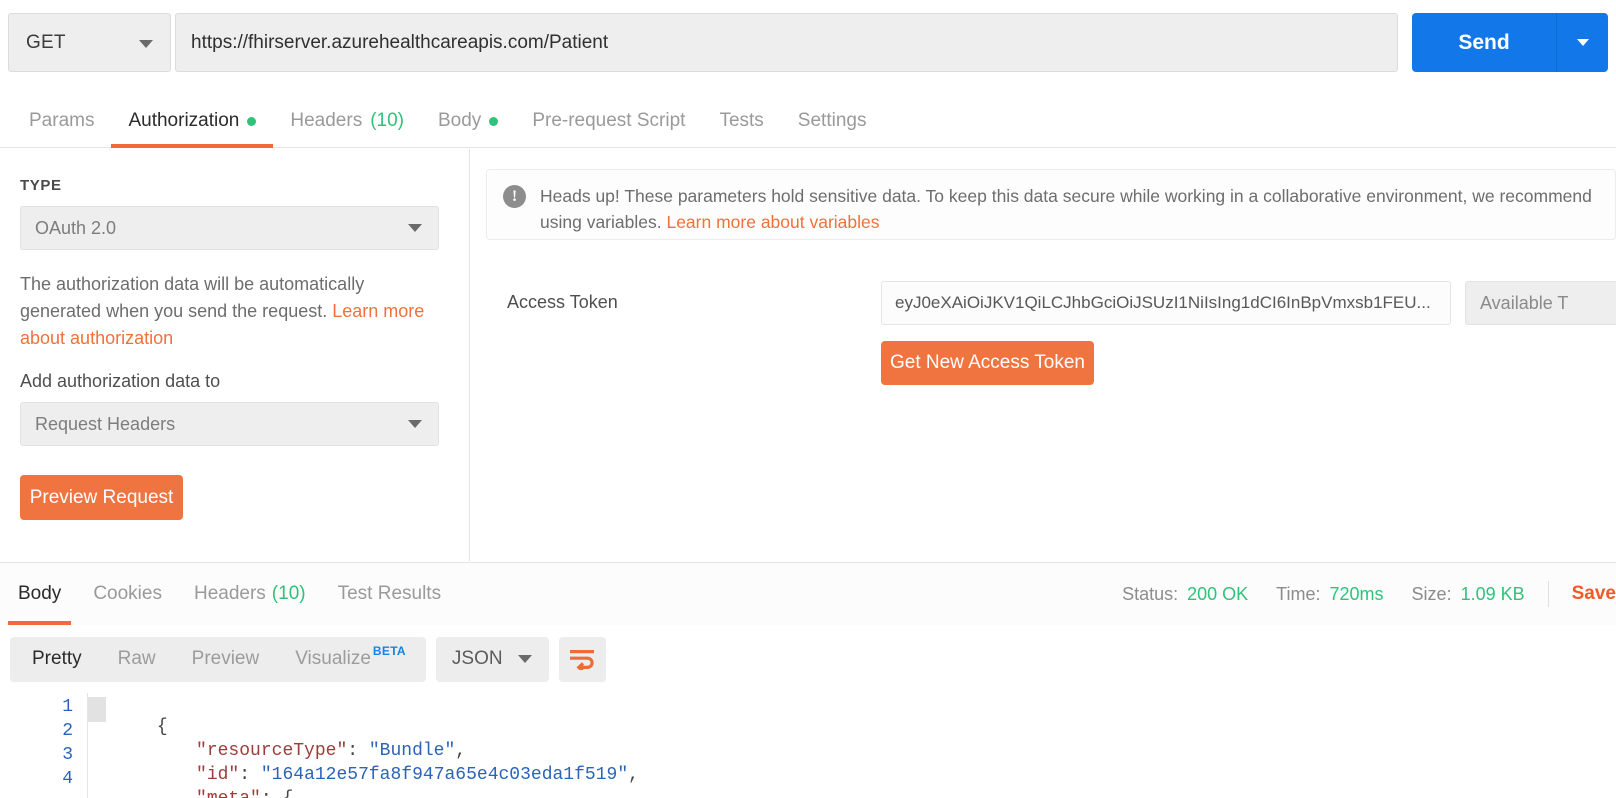 The height and width of the screenshot is (798, 1616). I want to click on get-new-access-token-button: Get New Access Token, so click(987, 363).